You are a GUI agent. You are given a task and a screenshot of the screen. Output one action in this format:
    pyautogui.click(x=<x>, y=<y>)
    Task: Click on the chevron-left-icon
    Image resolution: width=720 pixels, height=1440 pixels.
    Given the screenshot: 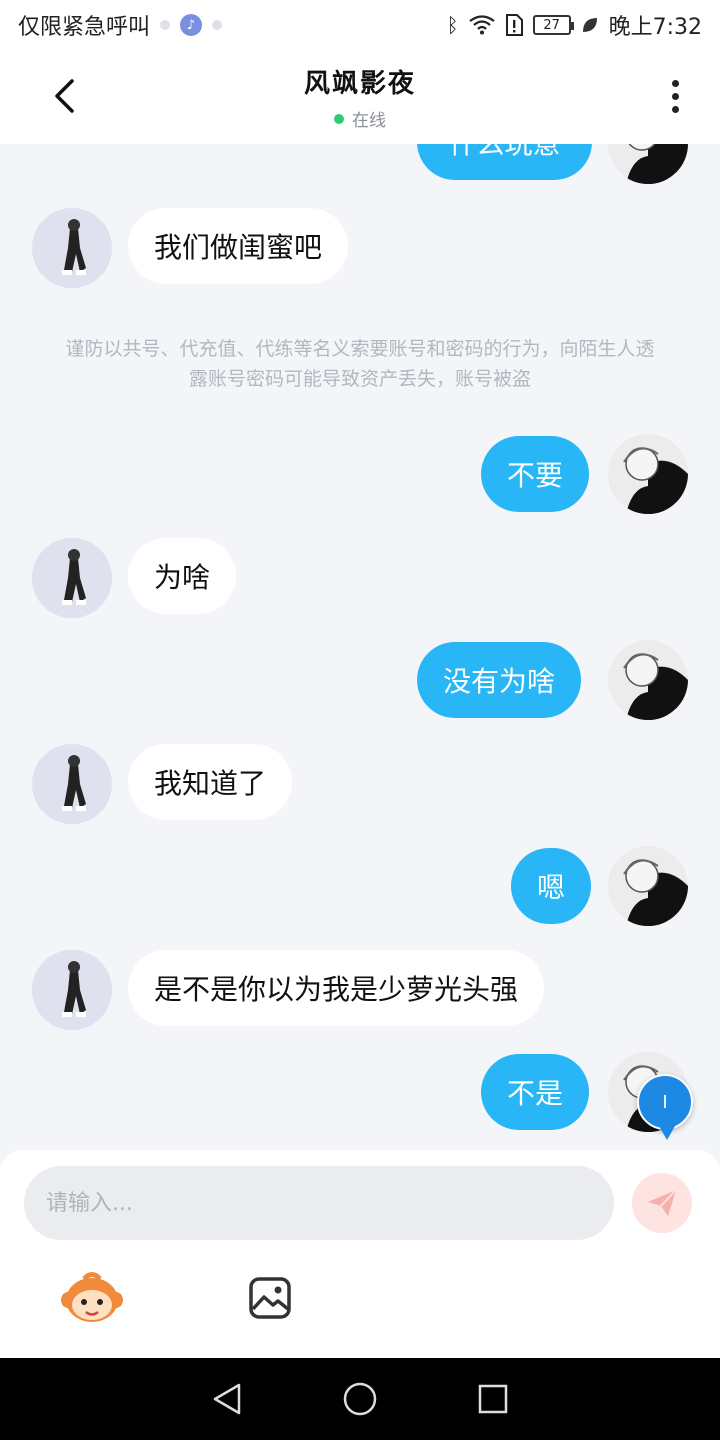 What is the action you would take?
    pyautogui.click(x=64, y=96)
    